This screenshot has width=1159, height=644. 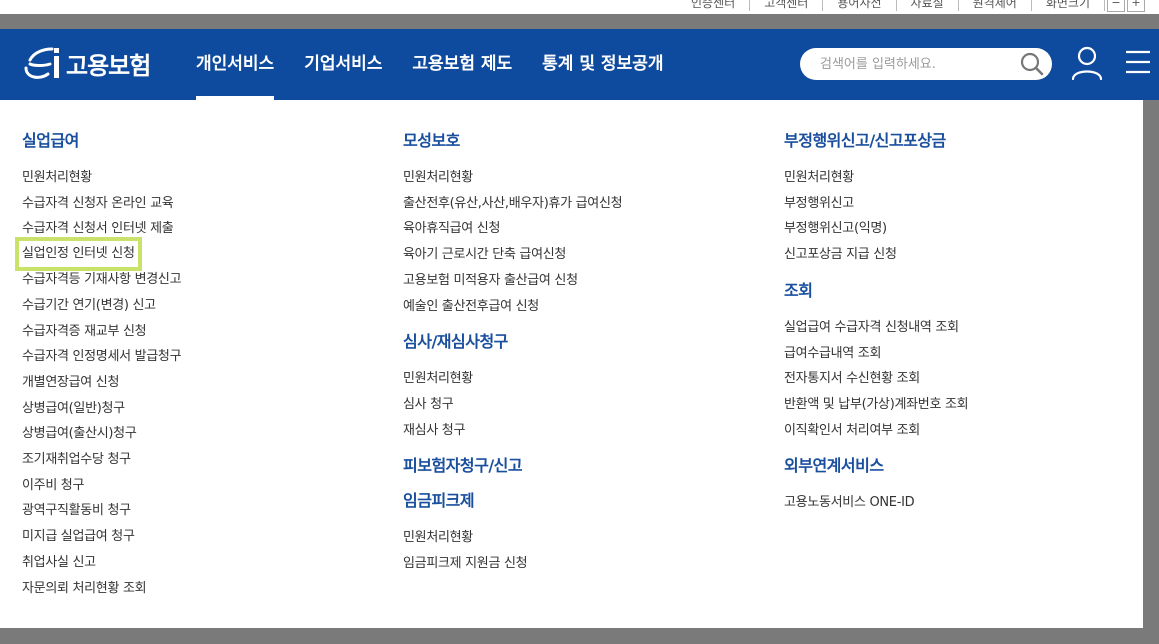 What do you see at coordinates (876, 503) in the screenshot?
I see `menu-link: 고용노동서비스 ONE-ID` at bounding box center [876, 503].